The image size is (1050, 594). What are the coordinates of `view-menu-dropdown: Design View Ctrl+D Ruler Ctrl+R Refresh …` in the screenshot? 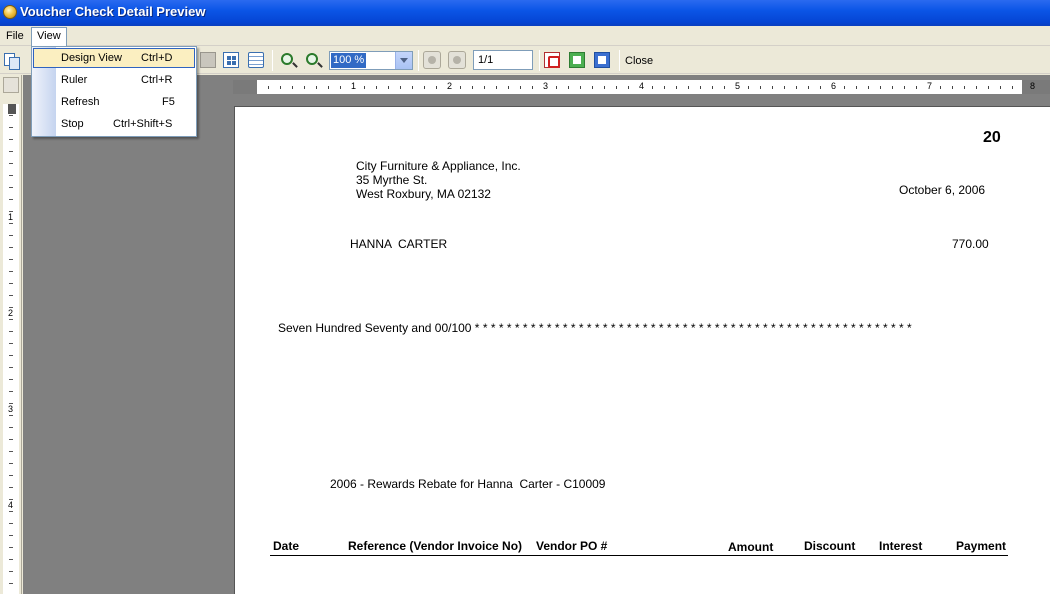 It's located at (114, 91).